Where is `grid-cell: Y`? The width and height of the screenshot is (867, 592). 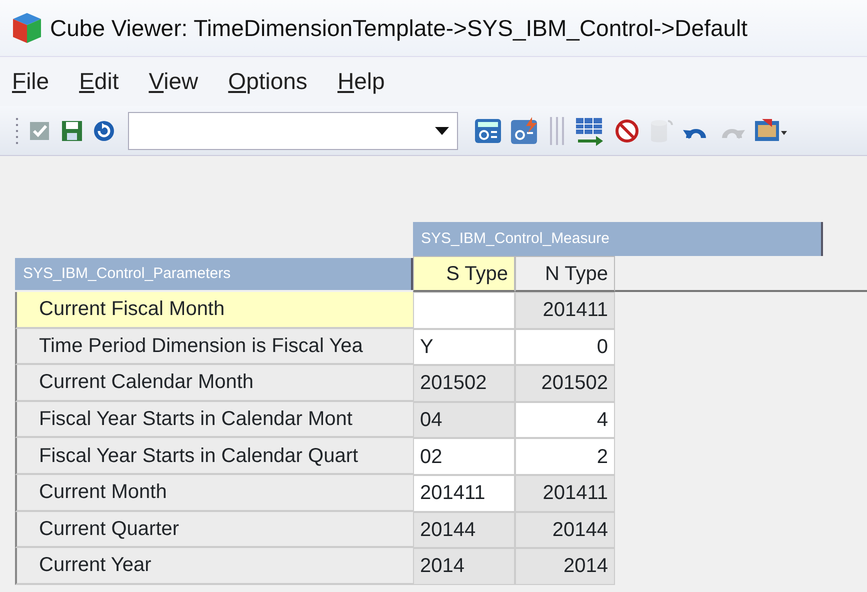 grid-cell: Y is located at coordinates (464, 347).